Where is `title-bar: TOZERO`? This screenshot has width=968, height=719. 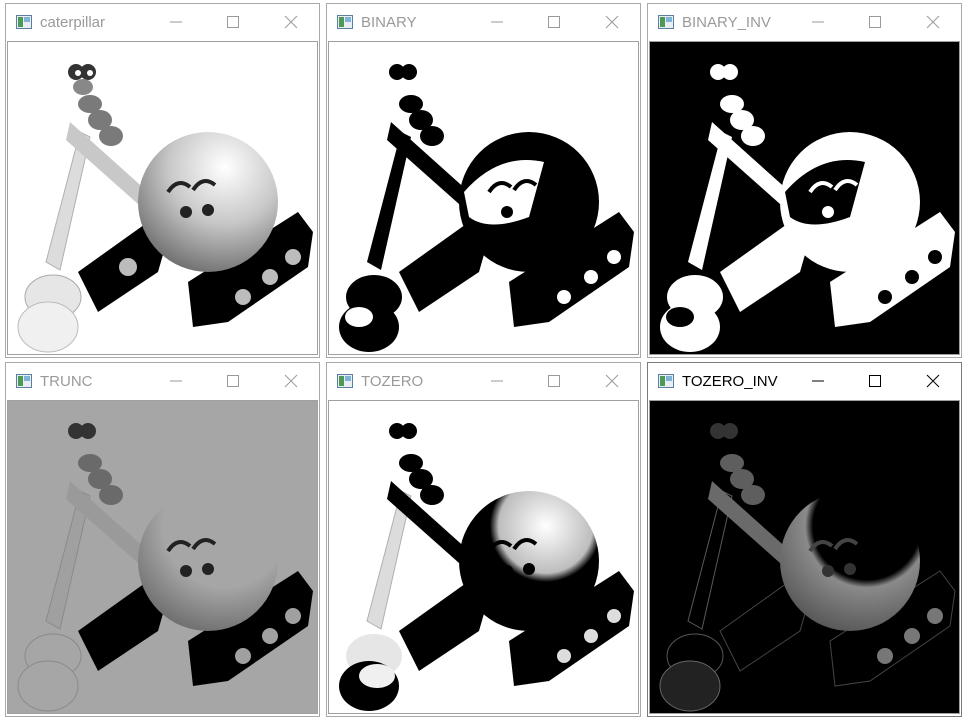
title-bar: TOZERO is located at coordinates (483, 381).